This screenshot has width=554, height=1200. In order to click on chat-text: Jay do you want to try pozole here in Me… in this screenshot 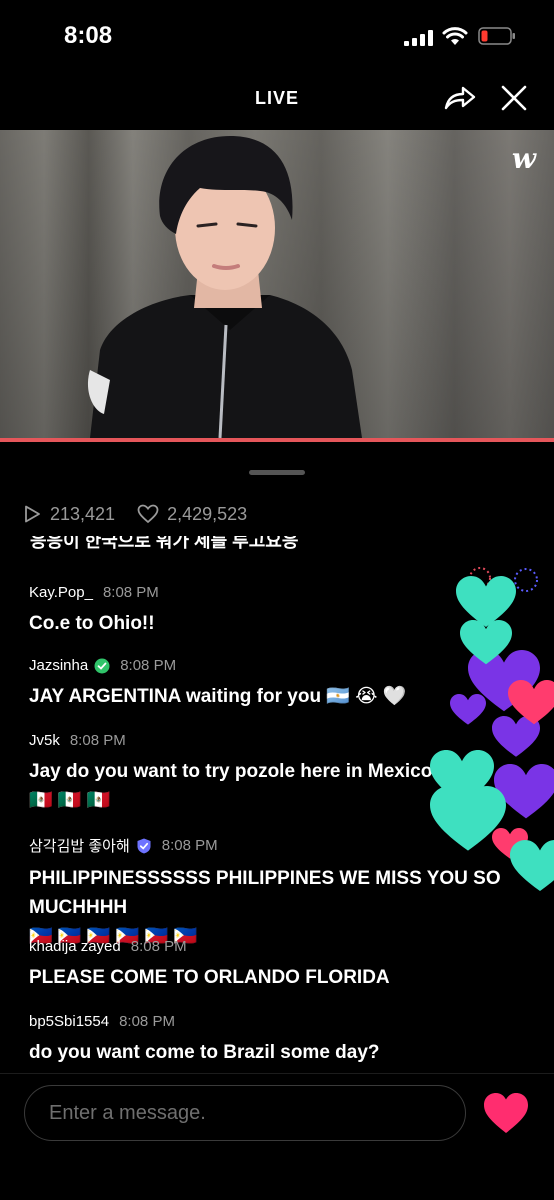, I will do `click(231, 771)`.